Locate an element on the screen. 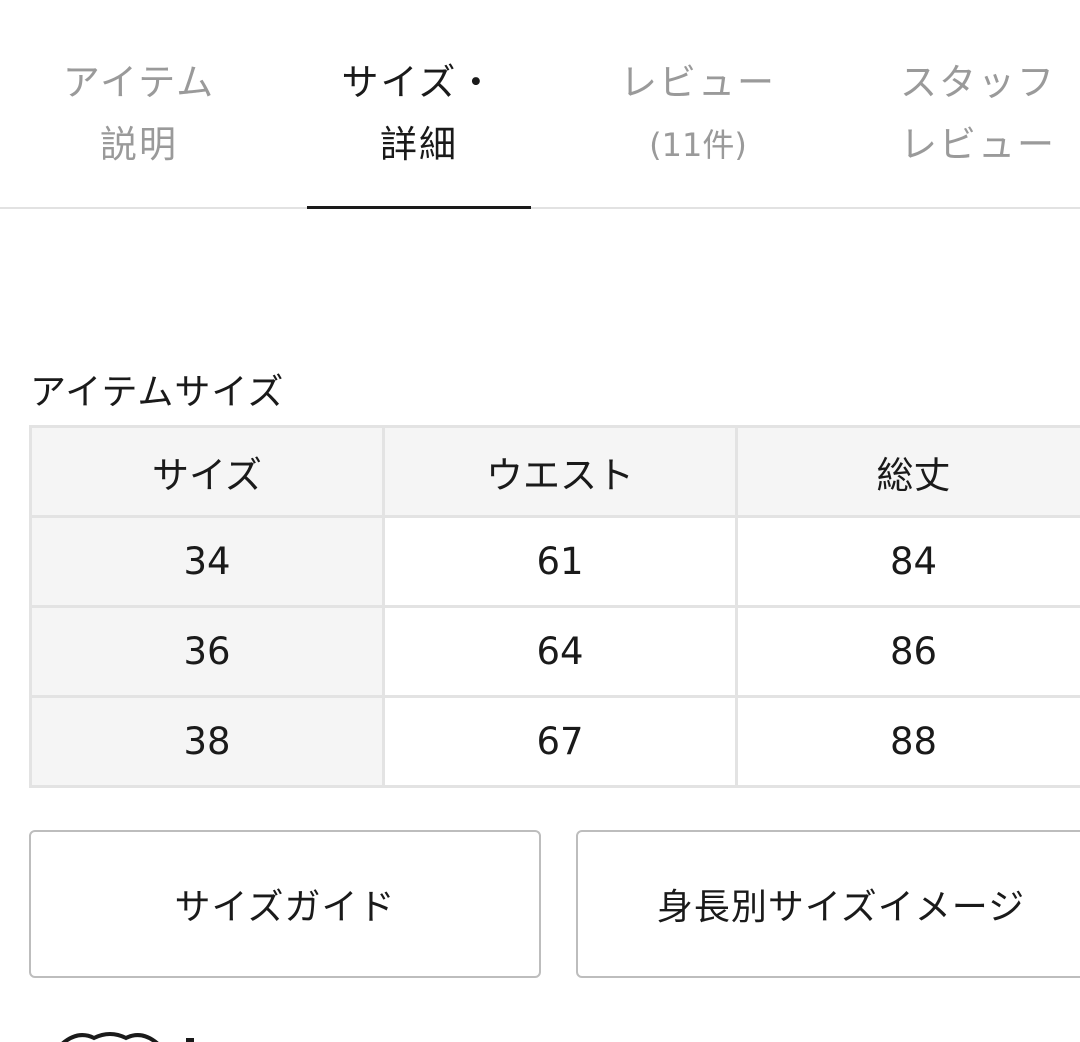 The height and width of the screenshot is (1042, 1080). size-cell: 34 is located at coordinates (207, 561).